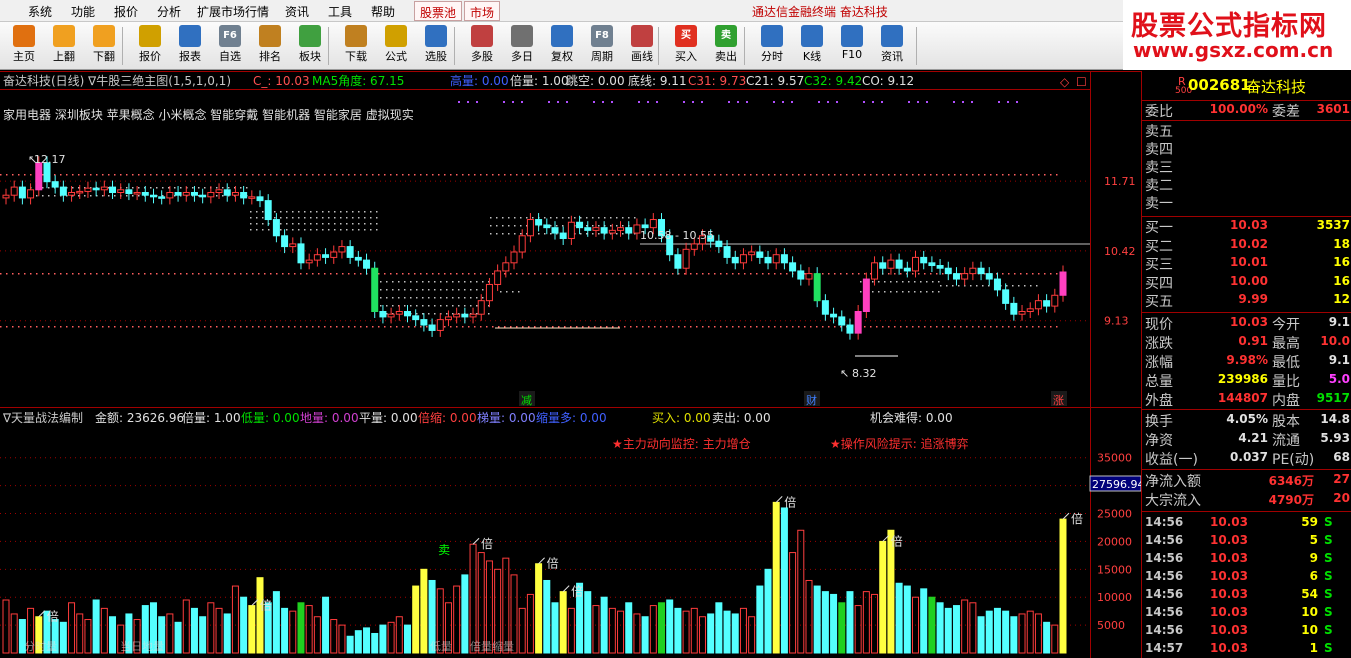  What do you see at coordinates (310, 46) in the screenshot?
I see `toolbar-sector-button: 板块` at bounding box center [310, 46].